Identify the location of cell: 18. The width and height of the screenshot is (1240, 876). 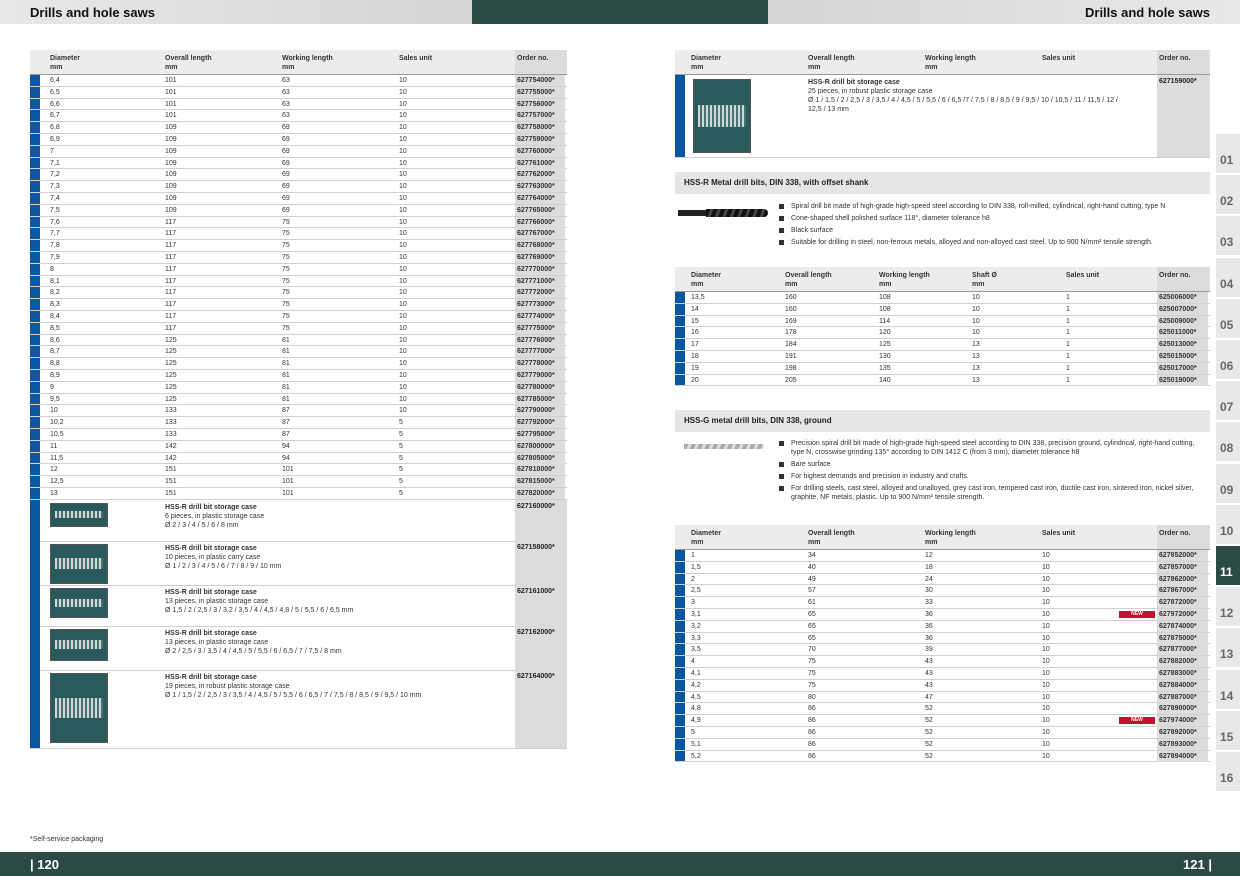
(929, 567).